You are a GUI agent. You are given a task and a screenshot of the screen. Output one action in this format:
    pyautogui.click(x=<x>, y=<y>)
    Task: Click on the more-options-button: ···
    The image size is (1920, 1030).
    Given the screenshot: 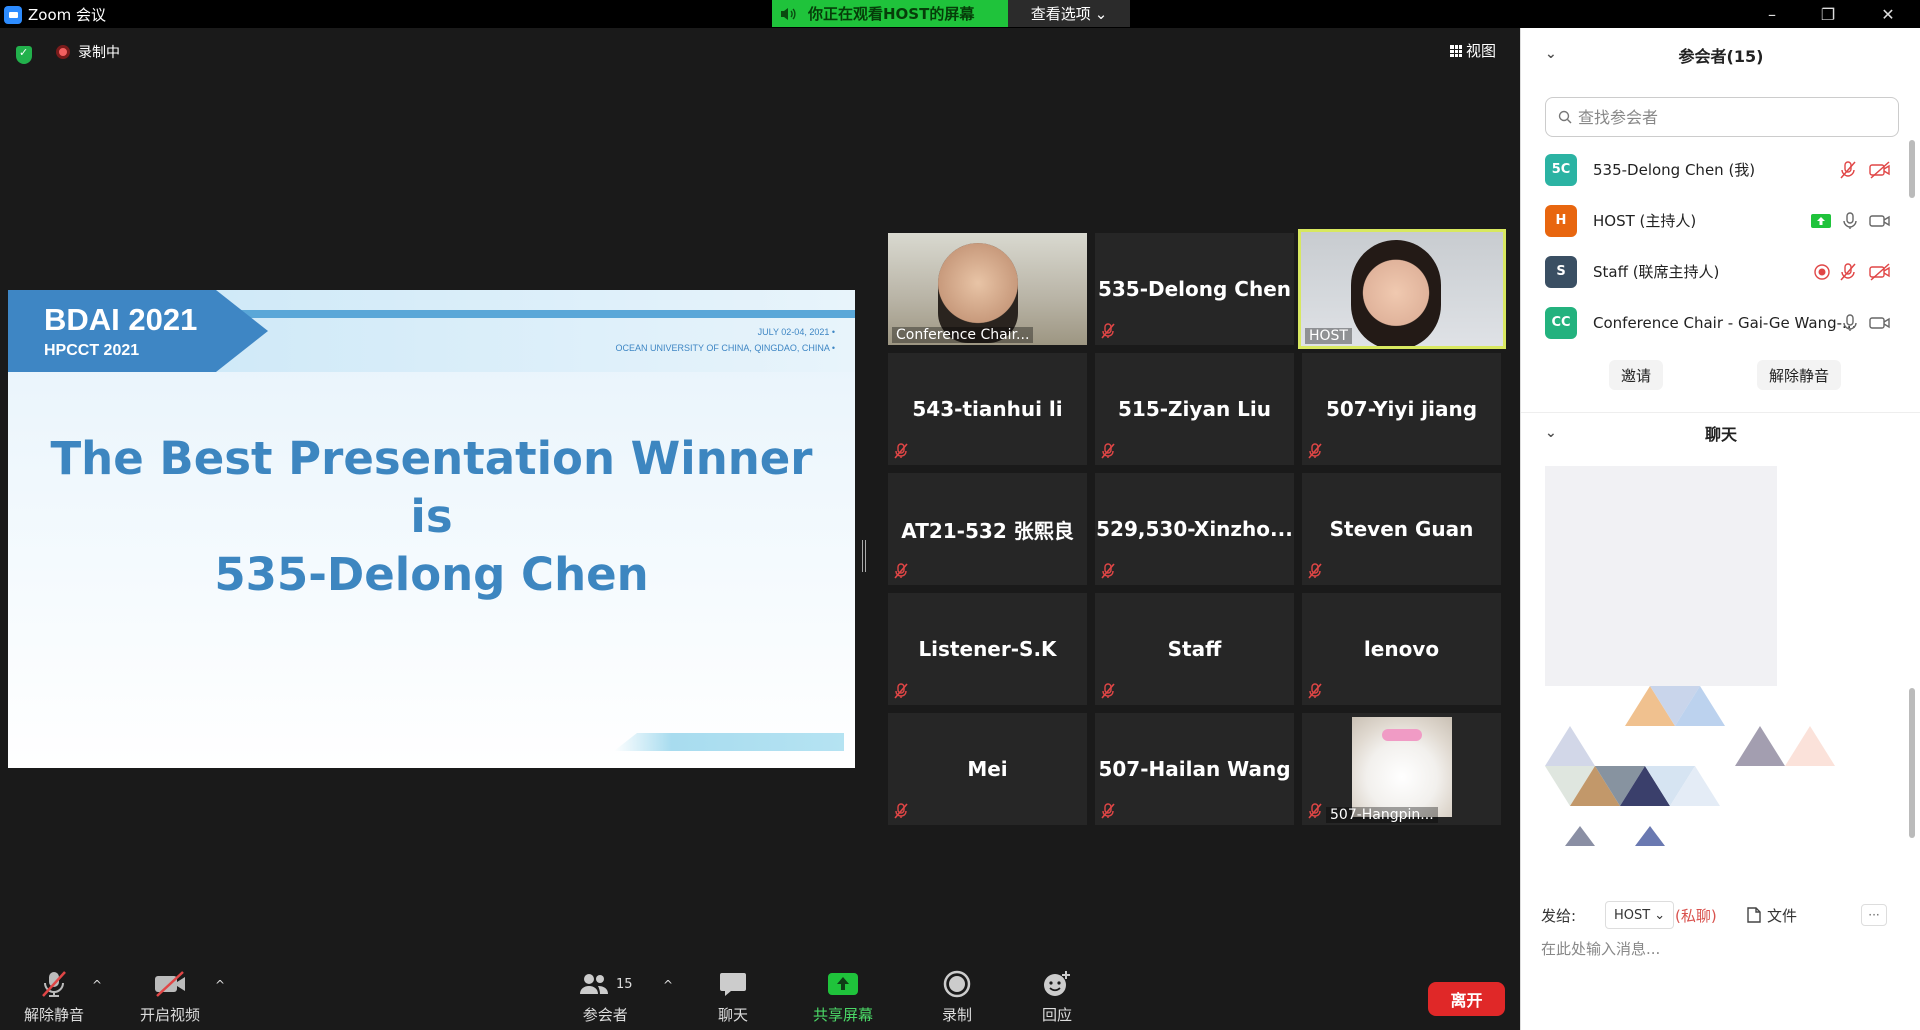 What is the action you would take?
    pyautogui.click(x=1874, y=915)
    